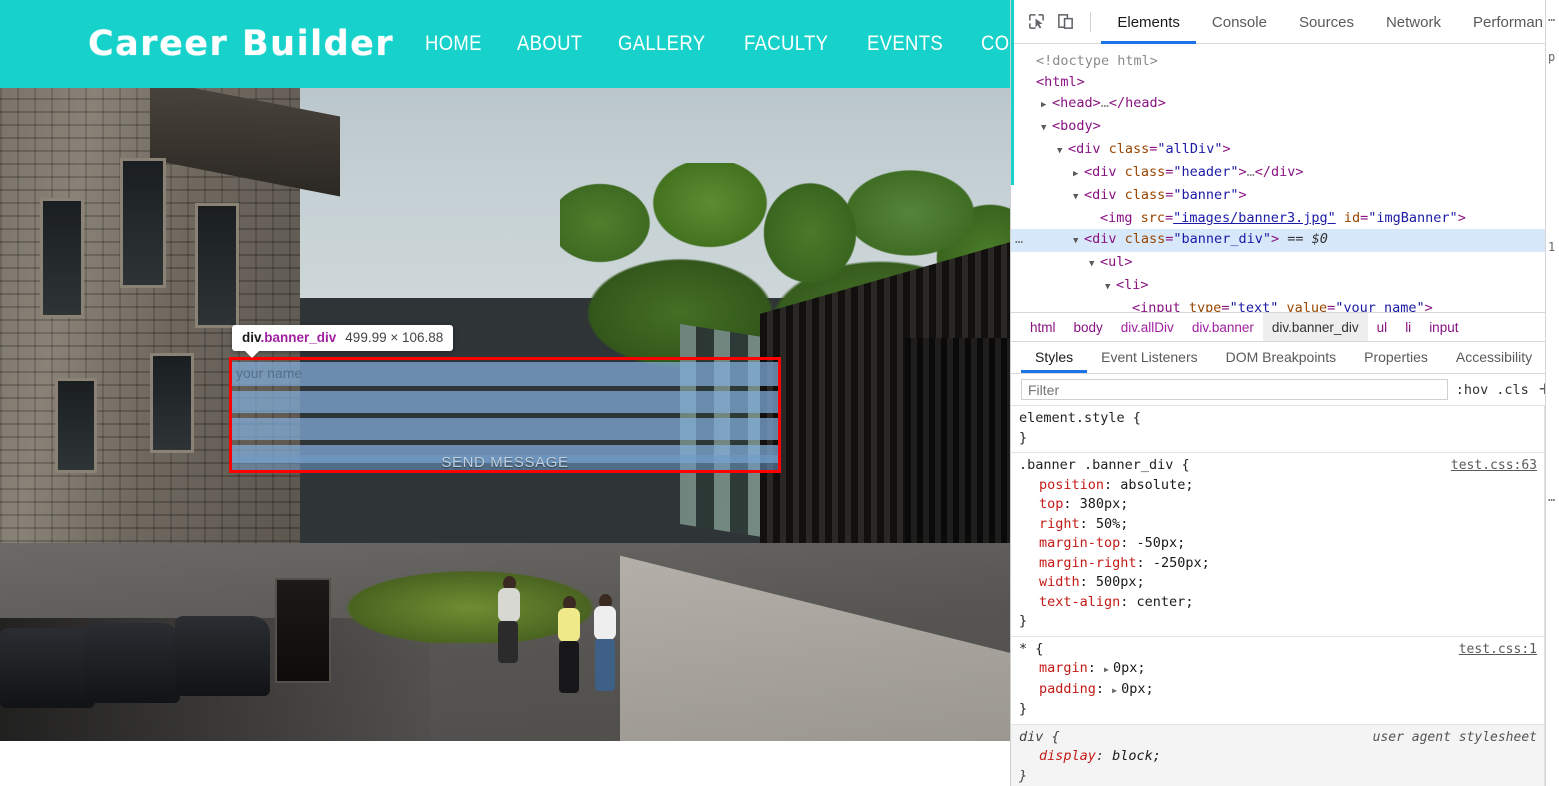 This screenshot has width=1559, height=786. Describe the element at coordinates (1396, 357) in the screenshot. I see `tab-properties: Properties` at that location.